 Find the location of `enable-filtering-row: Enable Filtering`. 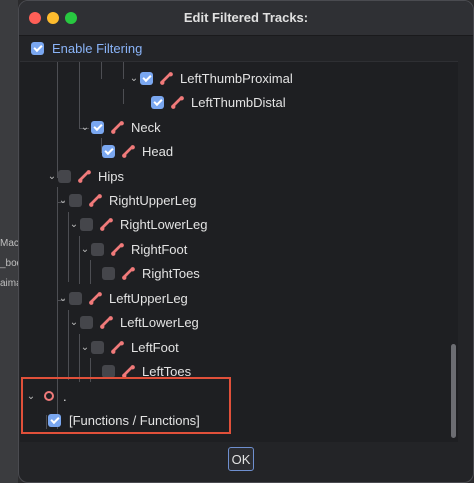

enable-filtering-row: Enable Filtering is located at coordinates (86, 48).